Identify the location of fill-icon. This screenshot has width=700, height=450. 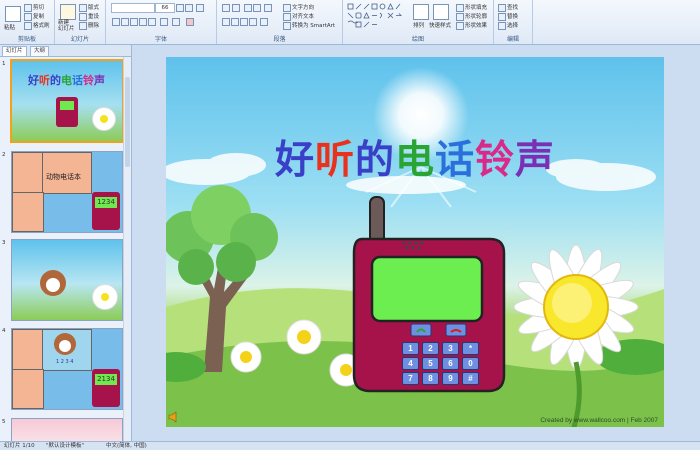
(460, 7).